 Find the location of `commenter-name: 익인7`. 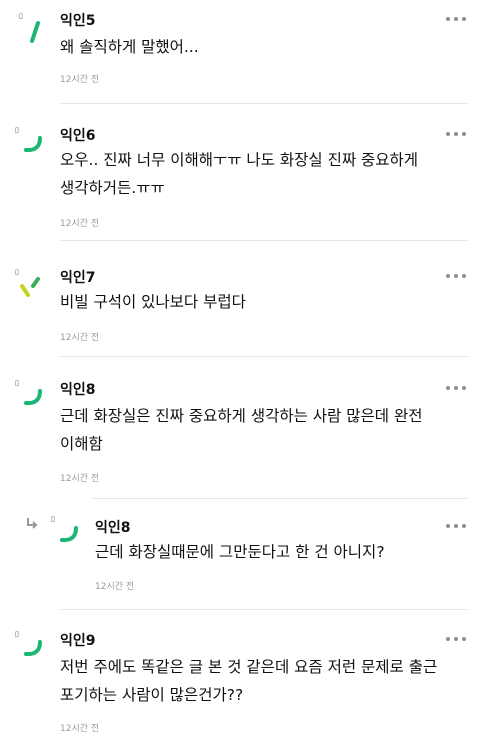

commenter-name: 익인7 is located at coordinates (78, 277).